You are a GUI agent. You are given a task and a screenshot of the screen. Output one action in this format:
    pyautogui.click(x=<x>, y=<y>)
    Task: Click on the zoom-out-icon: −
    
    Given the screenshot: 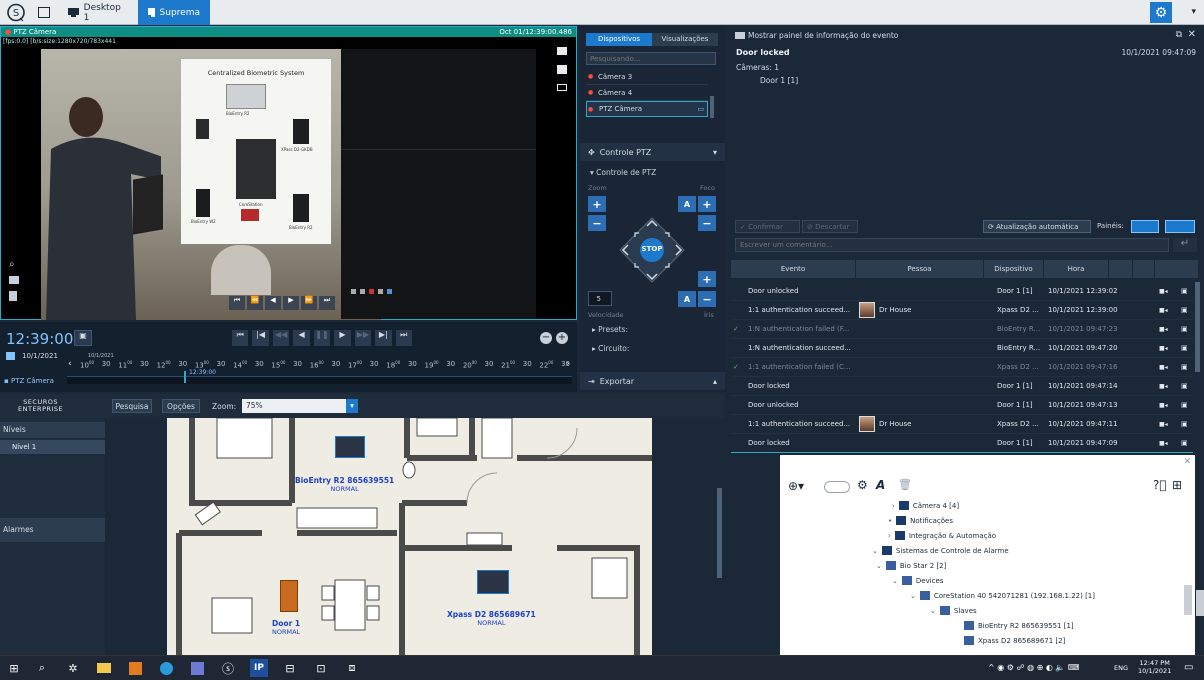 What is the action you would take?
    pyautogui.click(x=546, y=338)
    